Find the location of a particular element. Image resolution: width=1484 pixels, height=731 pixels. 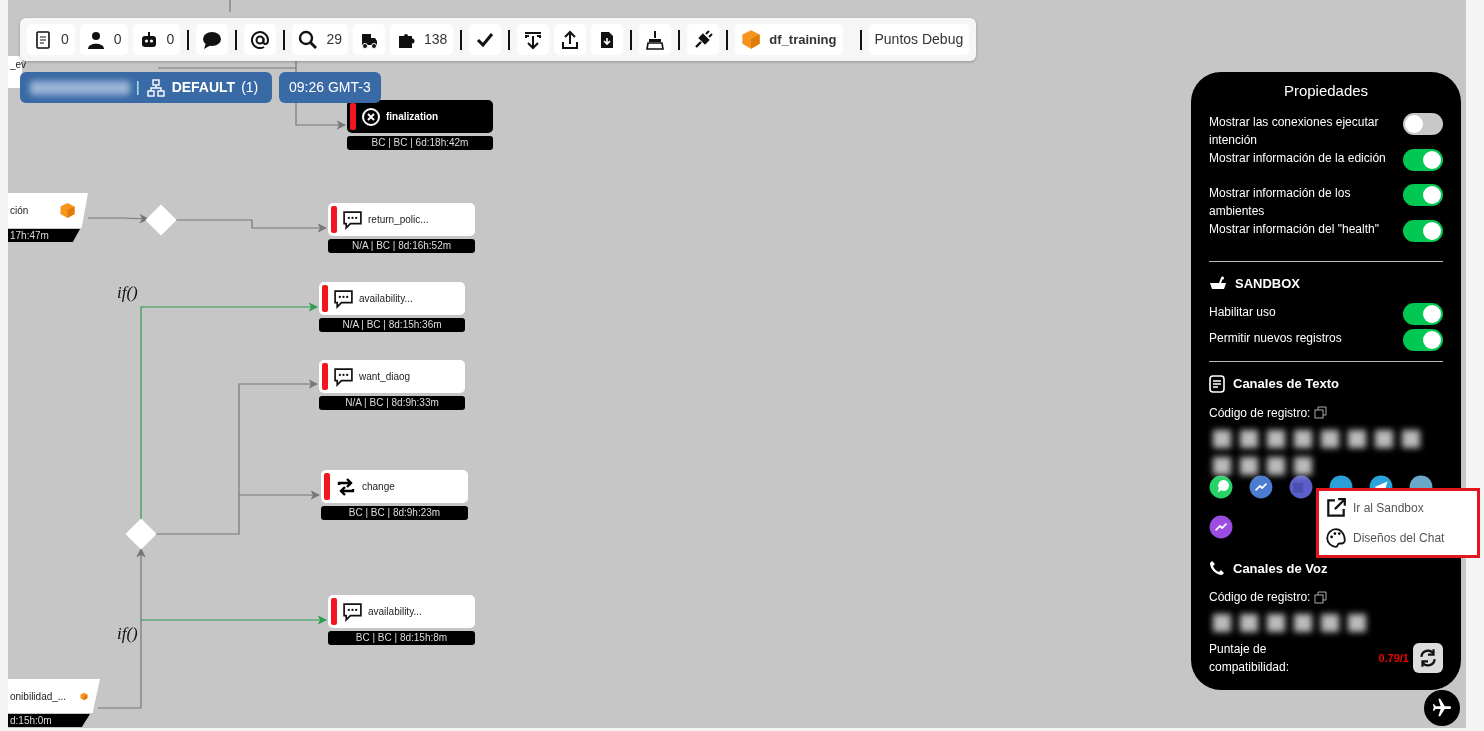

toggle-label: Mostrar las conexiones ejecutar intención is located at coordinates (1294, 131).